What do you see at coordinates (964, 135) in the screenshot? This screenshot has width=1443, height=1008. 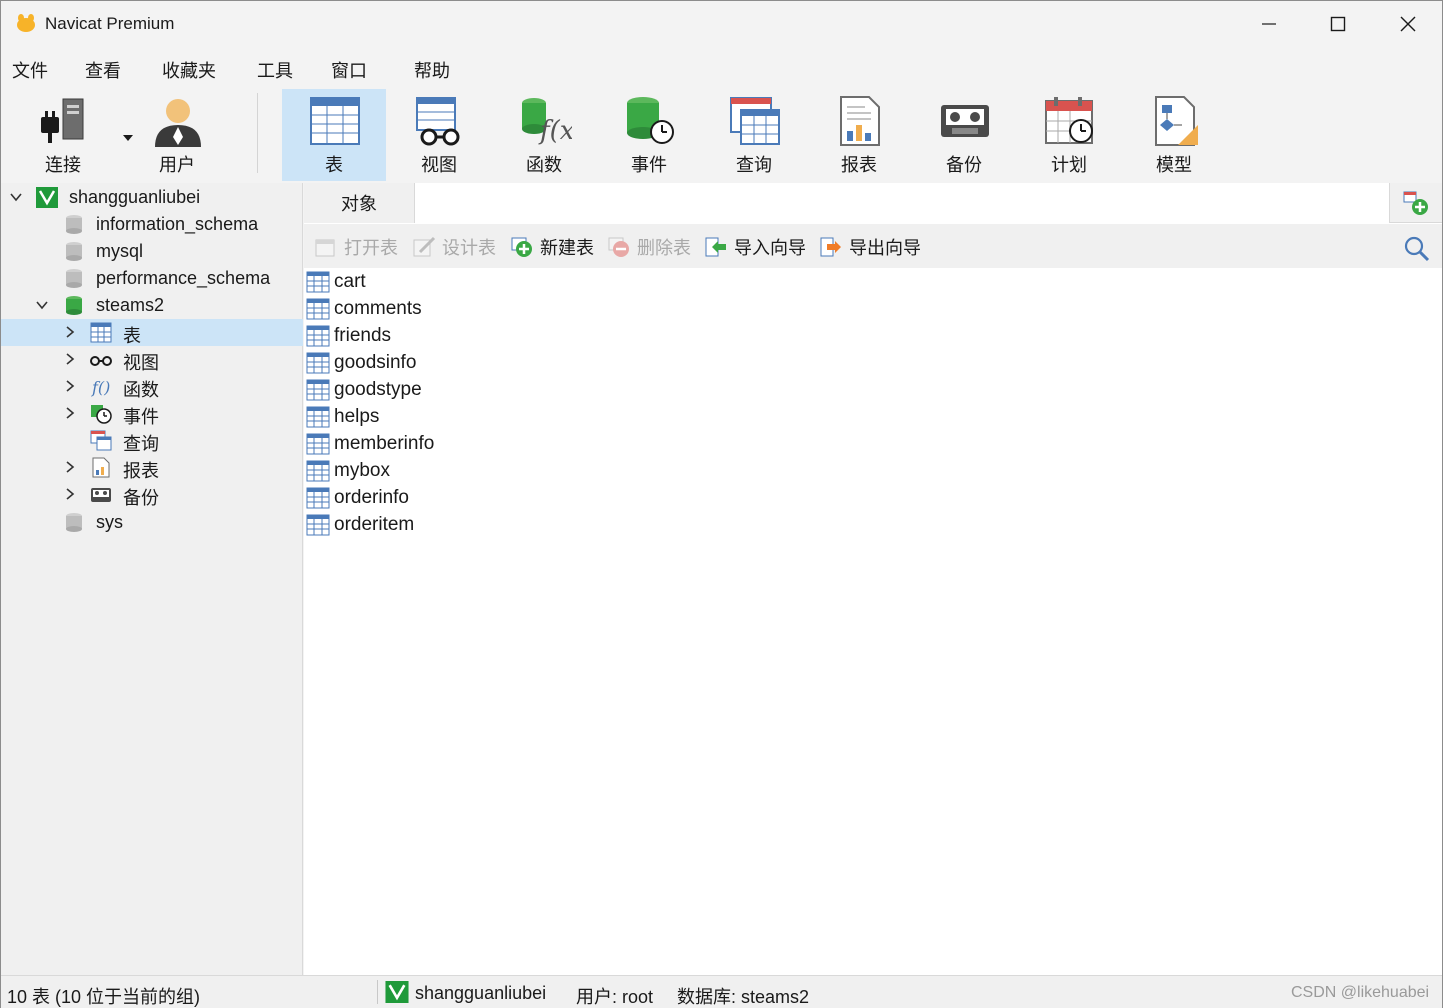 I see `backup-button: 备份` at bounding box center [964, 135].